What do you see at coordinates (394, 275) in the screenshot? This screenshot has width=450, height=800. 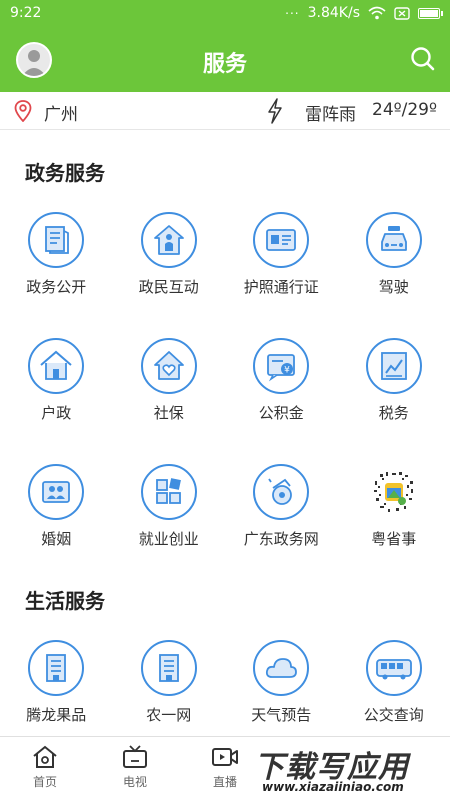 I see `service-driving: 驾驶` at bounding box center [394, 275].